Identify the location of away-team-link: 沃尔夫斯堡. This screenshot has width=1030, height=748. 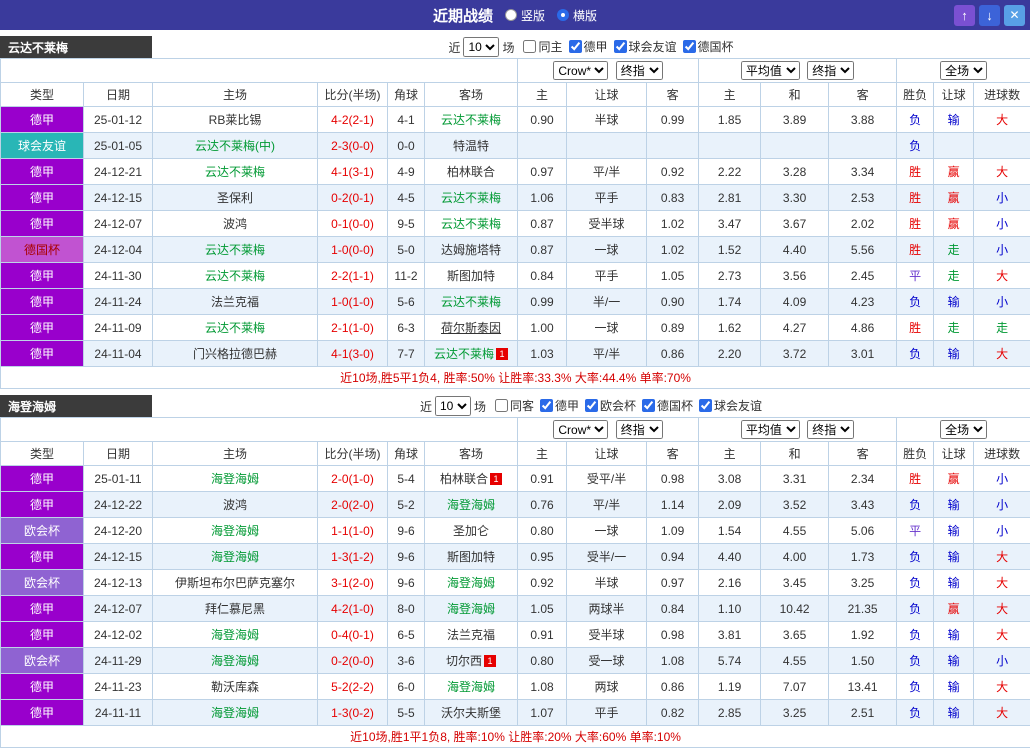
(471, 713).